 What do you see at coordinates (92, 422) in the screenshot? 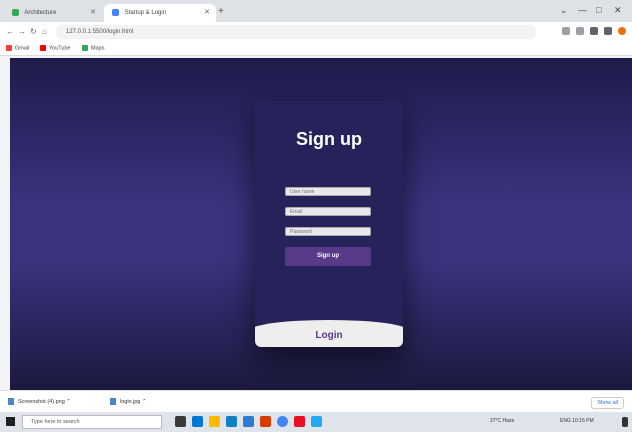
I see `taskbar-search-input: Type here to search` at bounding box center [92, 422].